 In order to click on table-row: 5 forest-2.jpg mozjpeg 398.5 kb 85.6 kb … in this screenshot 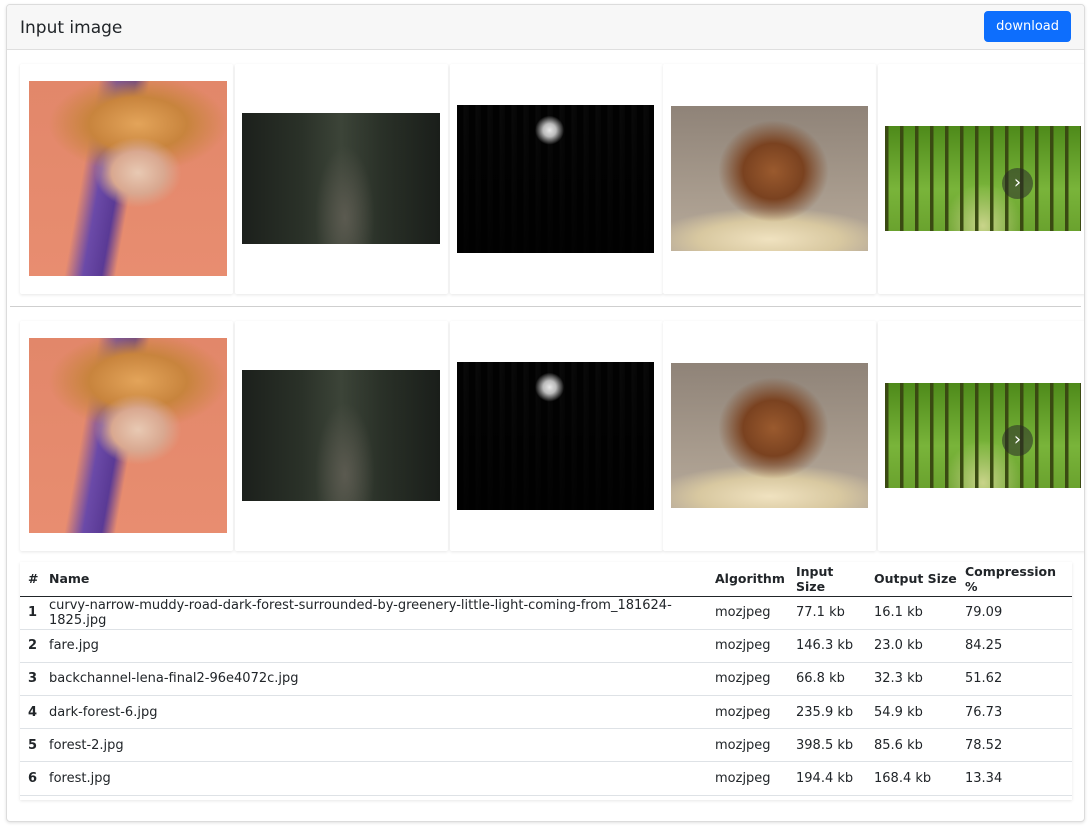, I will do `click(546, 745)`.